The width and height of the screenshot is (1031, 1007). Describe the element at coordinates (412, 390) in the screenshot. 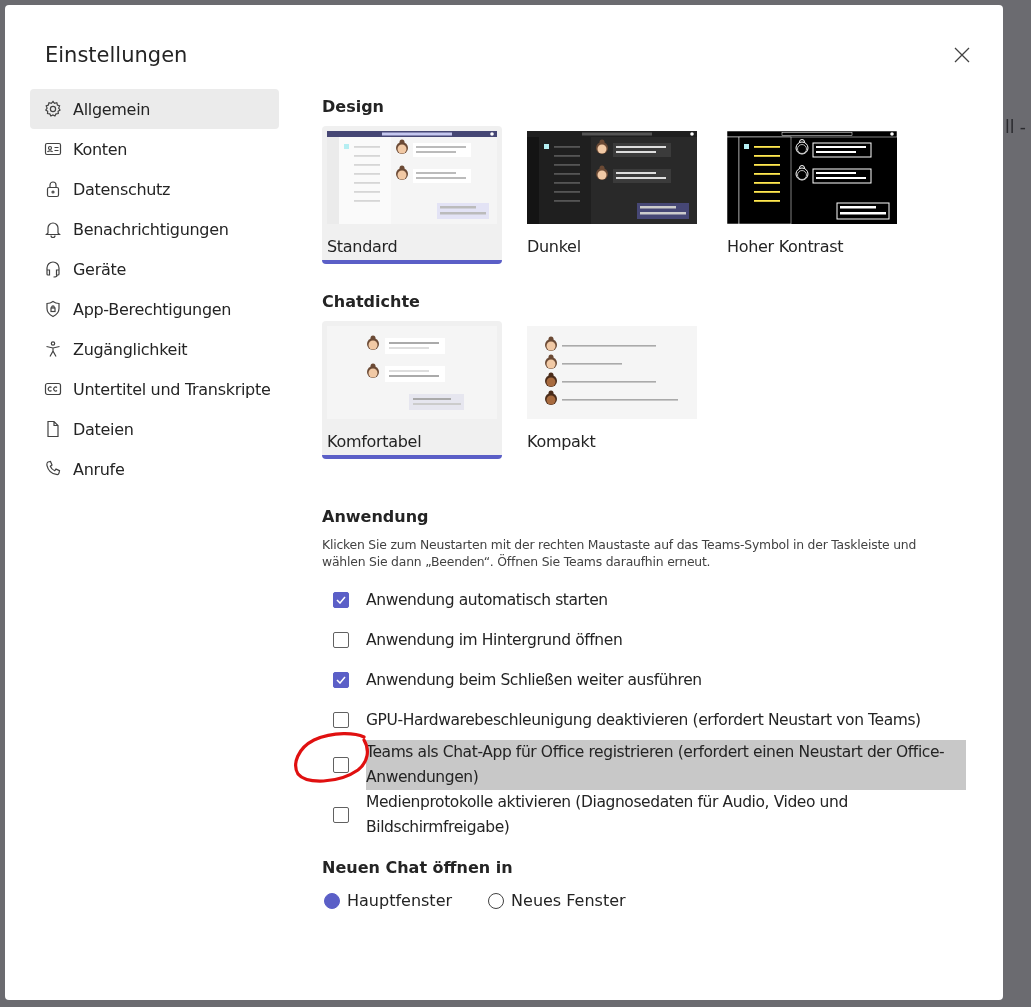

I see `density-option: Komfortabel` at that location.